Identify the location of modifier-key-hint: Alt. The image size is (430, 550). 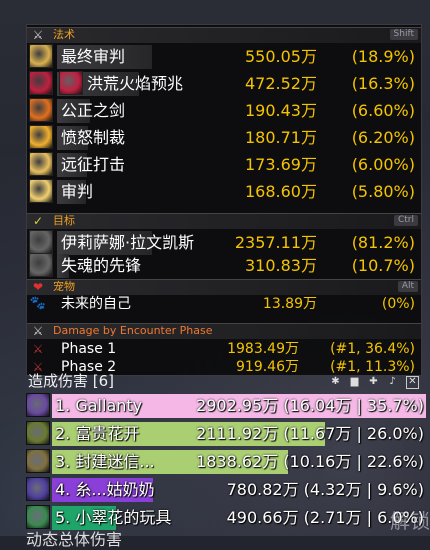
(407, 286).